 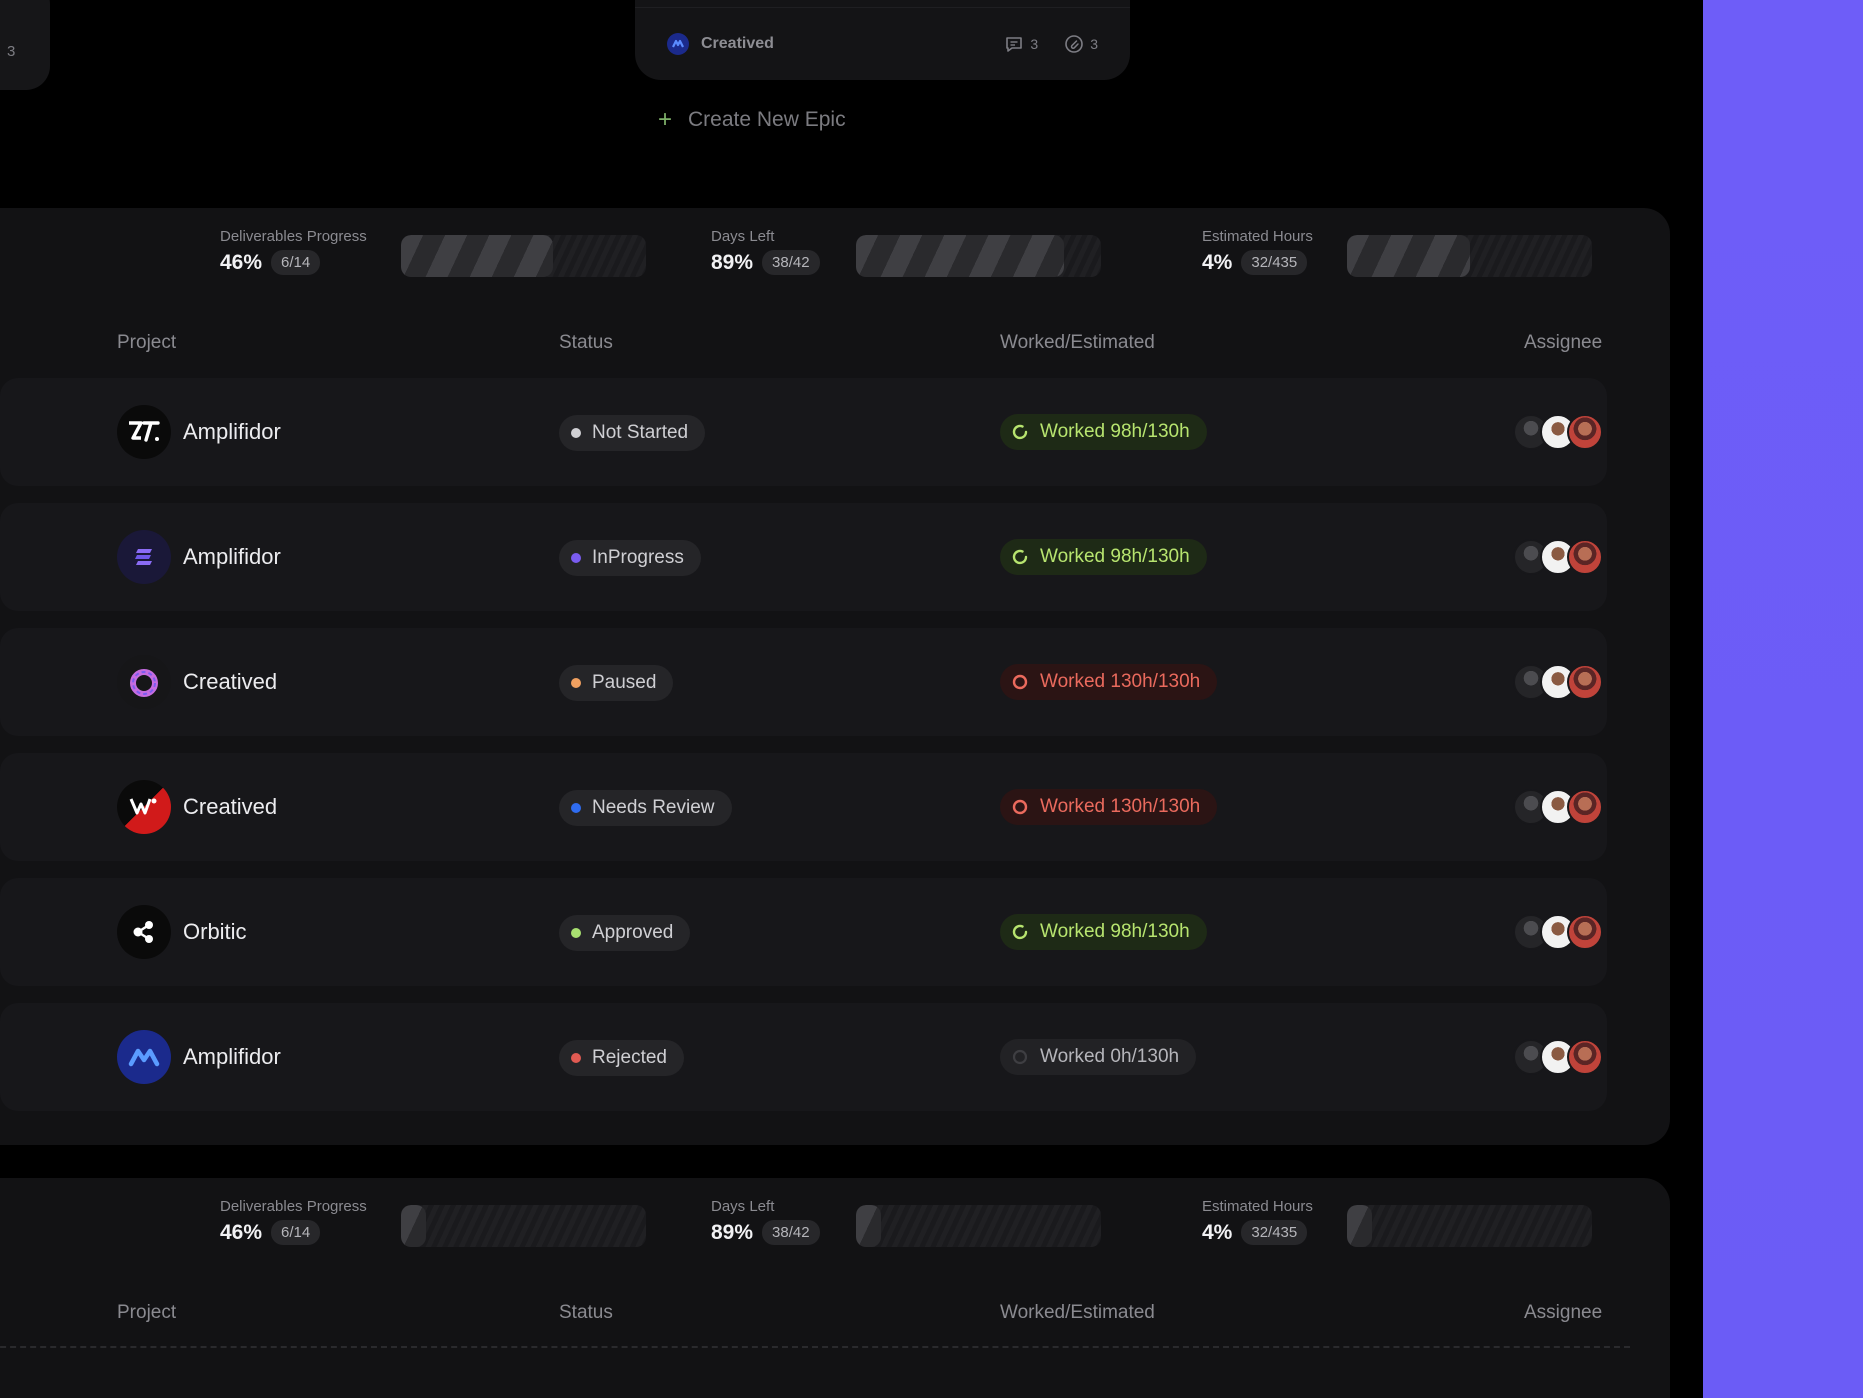 What do you see at coordinates (803, 682) in the screenshot?
I see `table-row: Creatived Paused Worked 130h/130h` at bounding box center [803, 682].